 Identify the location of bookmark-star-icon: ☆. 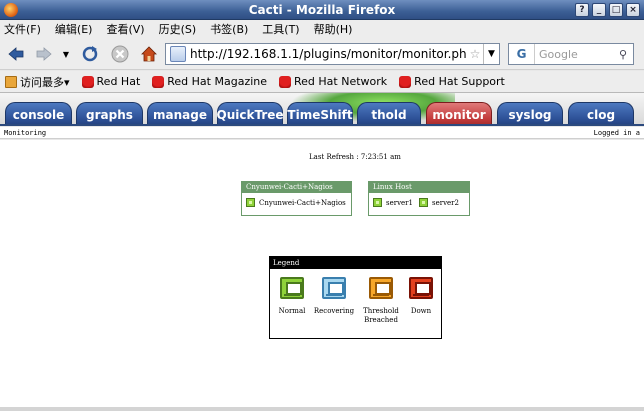
(475, 54).